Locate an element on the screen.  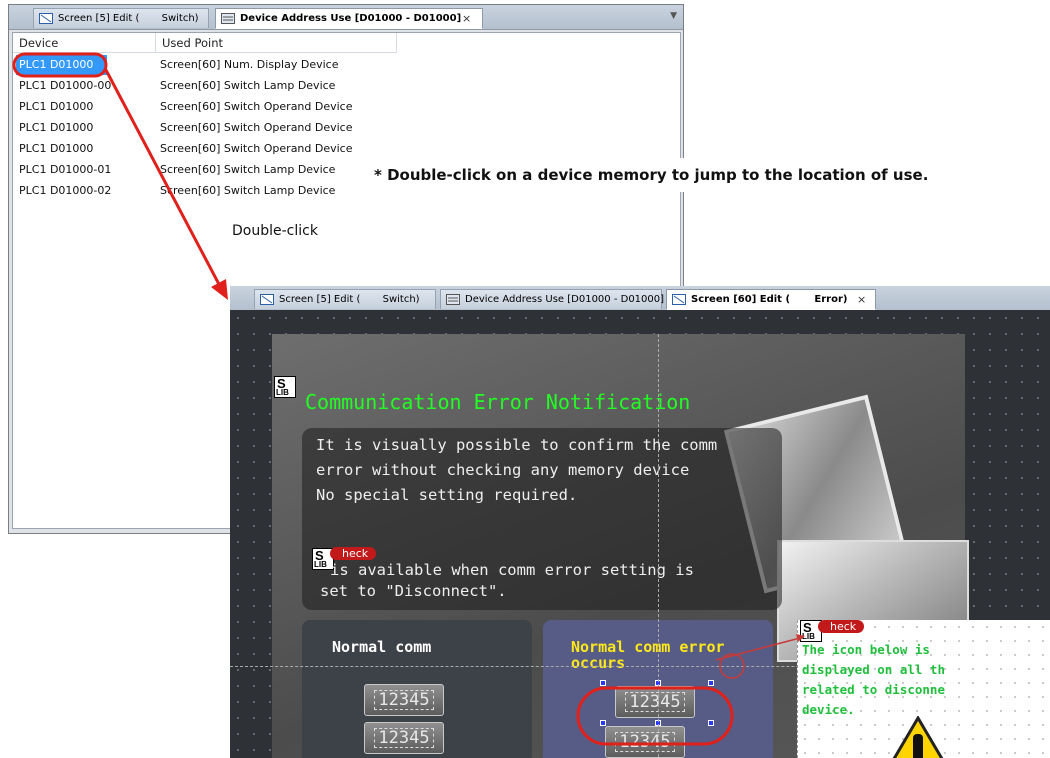
arrow-line is located at coordinates (164, 180).